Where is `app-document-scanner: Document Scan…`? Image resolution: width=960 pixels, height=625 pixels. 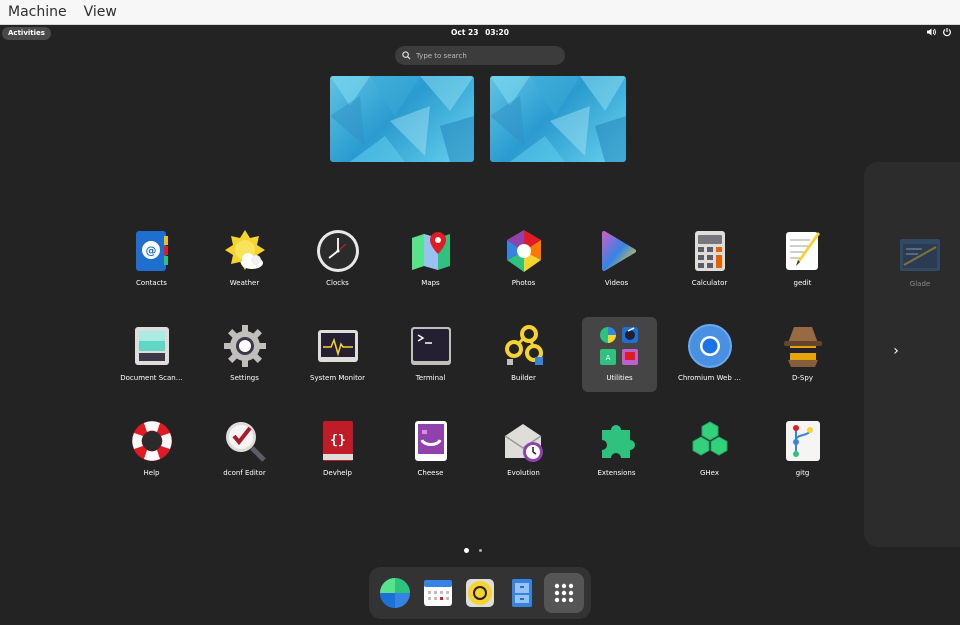 app-document-scanner: Document Scan… is located at coordinates (151, 354).